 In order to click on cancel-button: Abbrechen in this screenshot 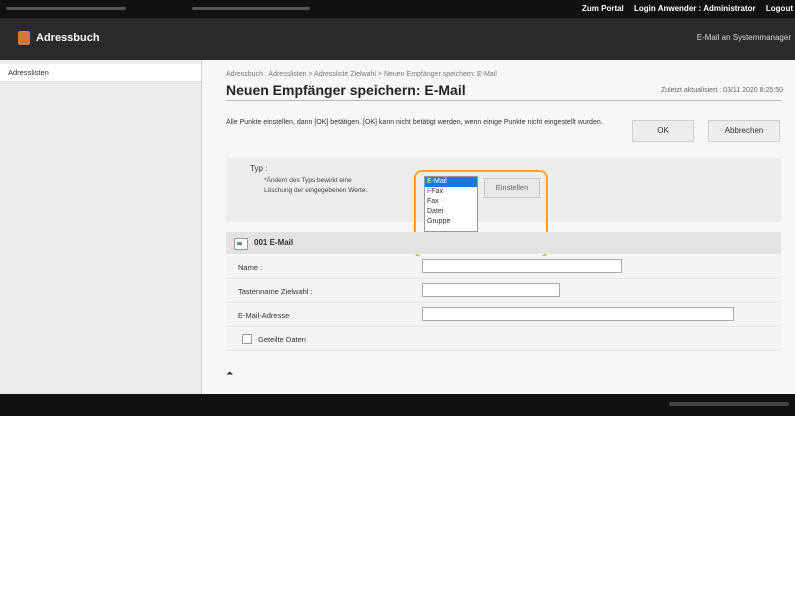, I will do `click(744, 131)`.